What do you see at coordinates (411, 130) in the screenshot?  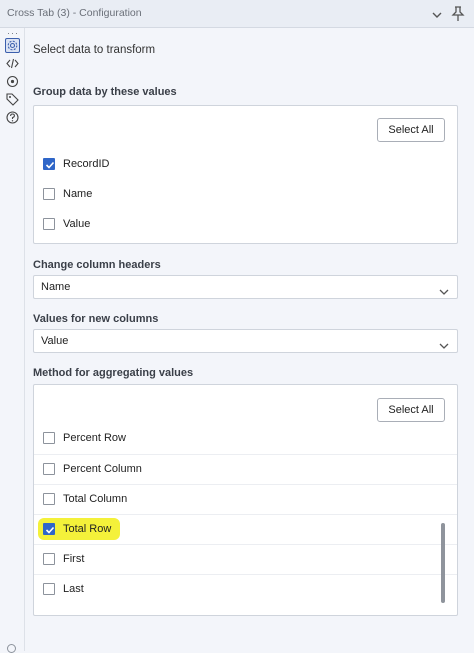 I see `group-by-select-all-button: Select All` at bounding box center [411, 130].